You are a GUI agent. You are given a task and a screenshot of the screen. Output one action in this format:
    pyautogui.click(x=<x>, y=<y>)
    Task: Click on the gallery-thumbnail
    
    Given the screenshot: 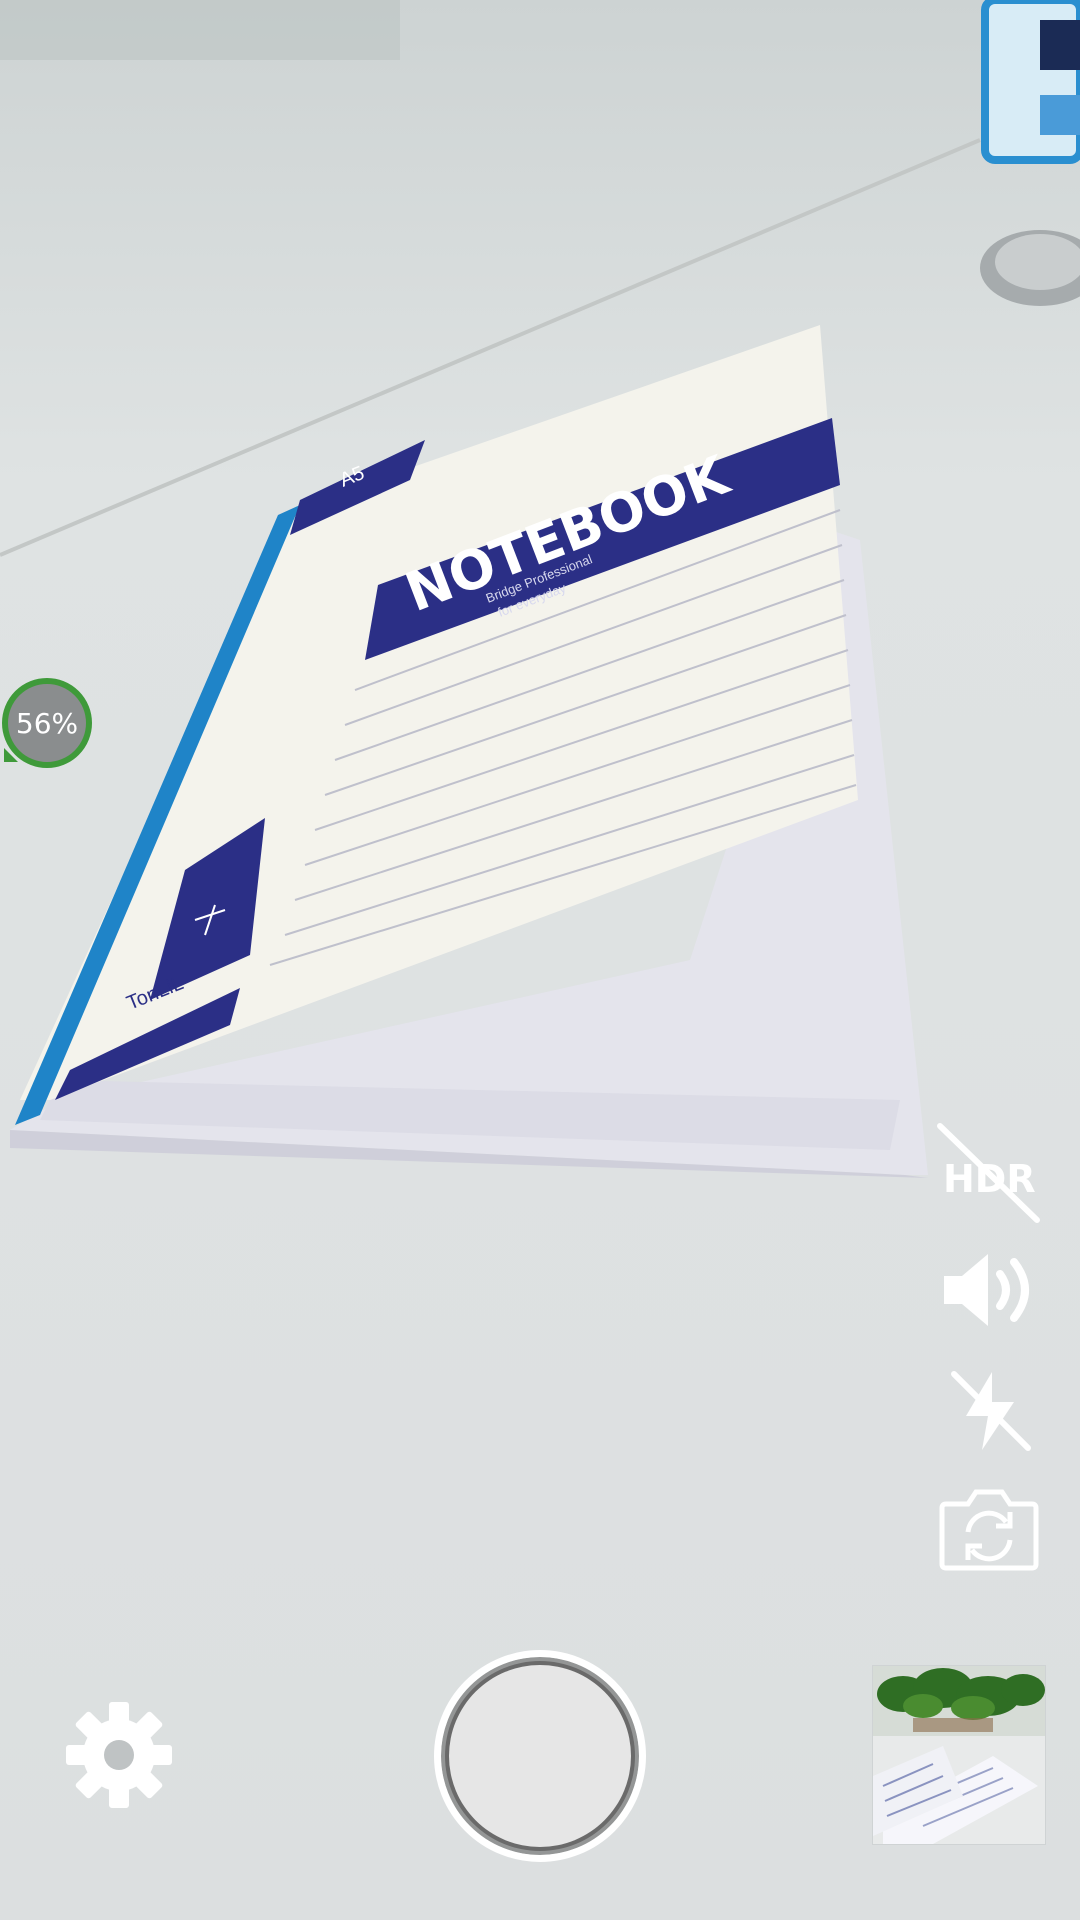 What is the action you would take?
    pyautogui.click(x=959, y=1755)
    